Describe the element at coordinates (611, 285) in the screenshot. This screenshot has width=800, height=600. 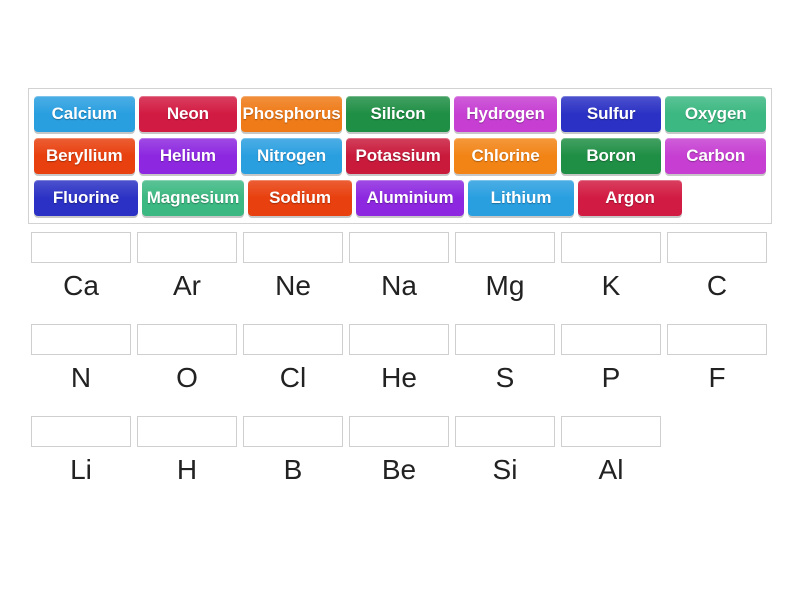
I see `symbol-label: K` at that location.